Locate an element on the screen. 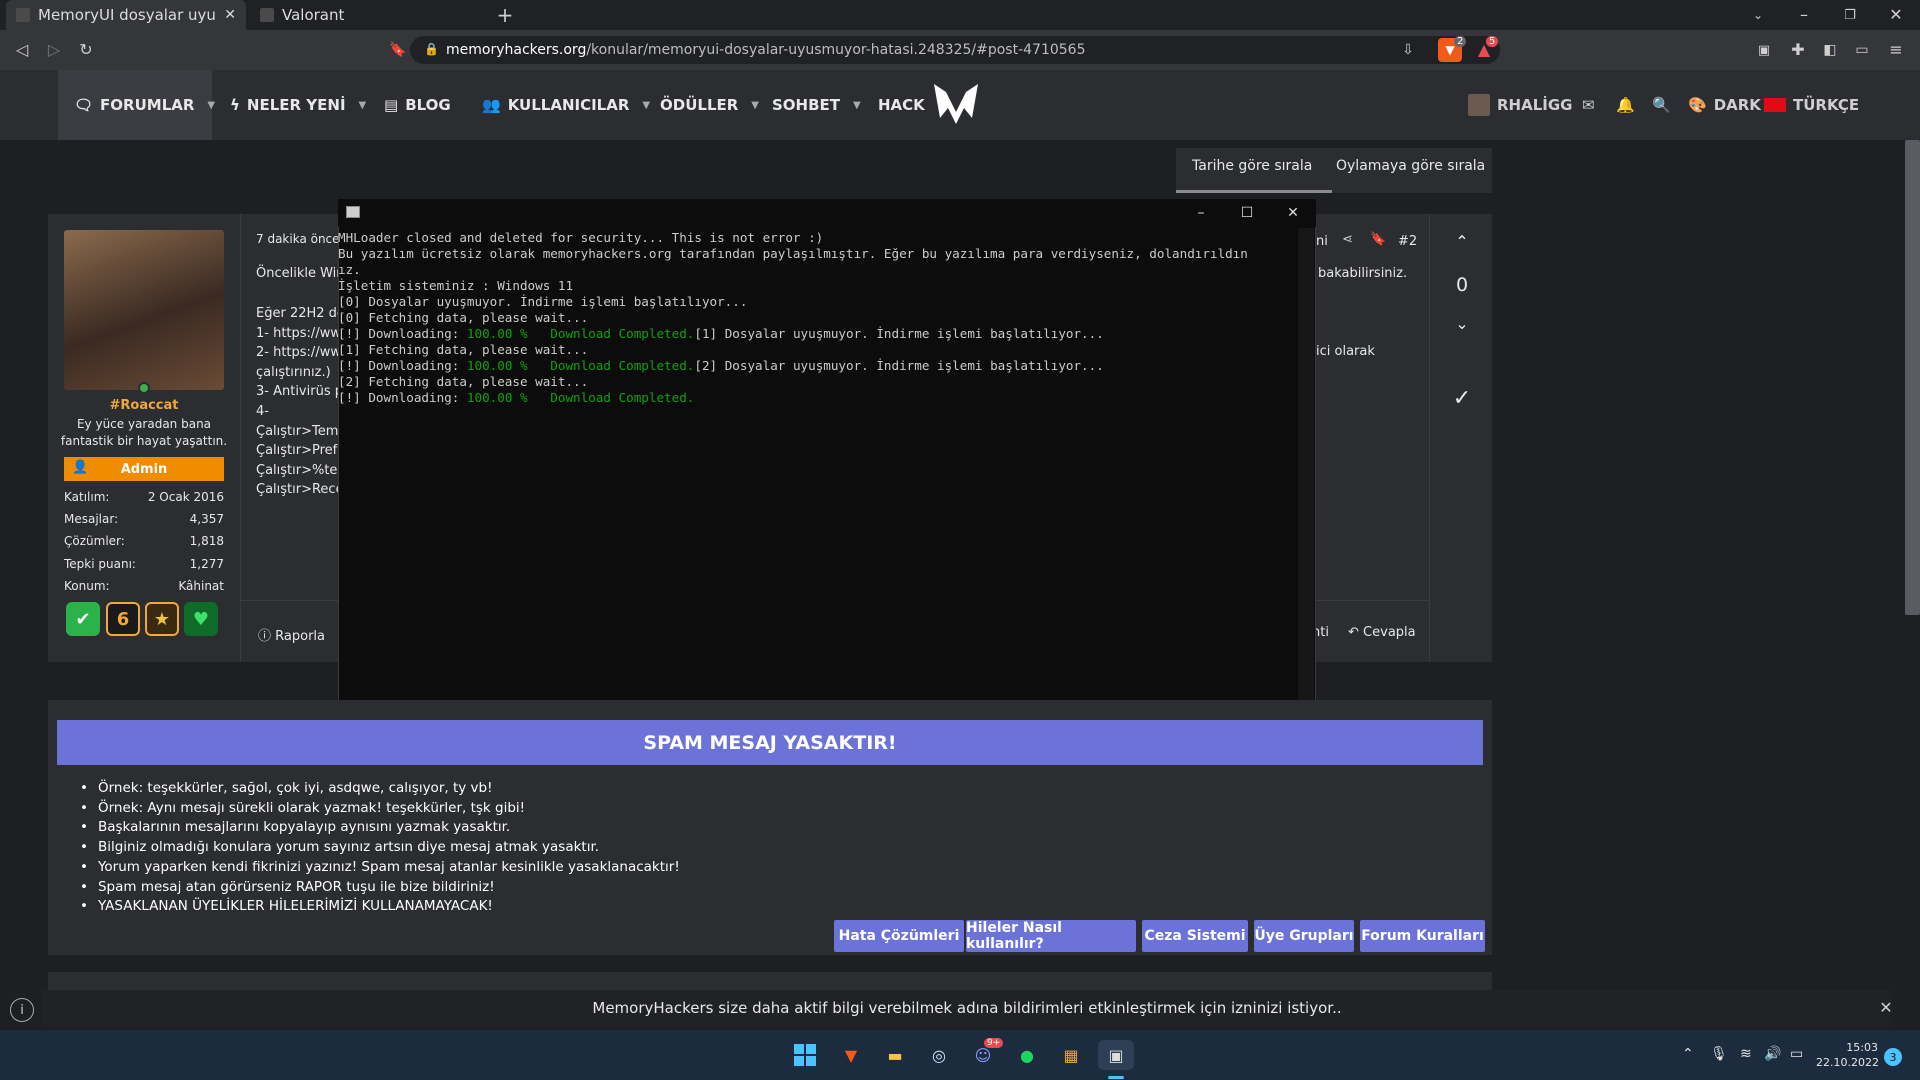 The image size is (1920, 1080). console-minimize-icon: – is located at coordinates (1201, 213).